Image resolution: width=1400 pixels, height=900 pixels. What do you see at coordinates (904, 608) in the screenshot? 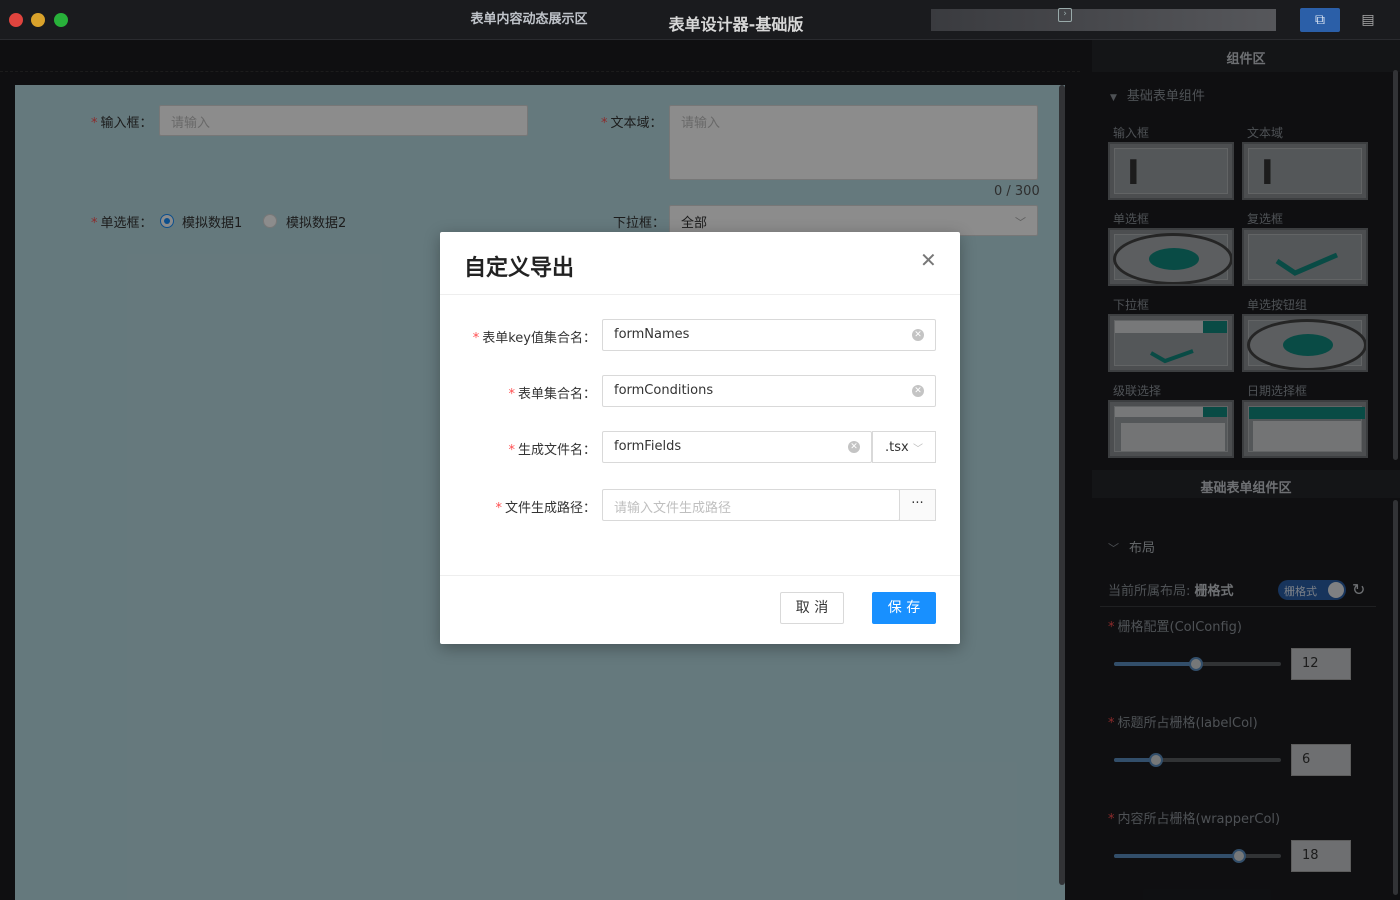
I see `save-button: 保 存` at bounding box center [904, 608].